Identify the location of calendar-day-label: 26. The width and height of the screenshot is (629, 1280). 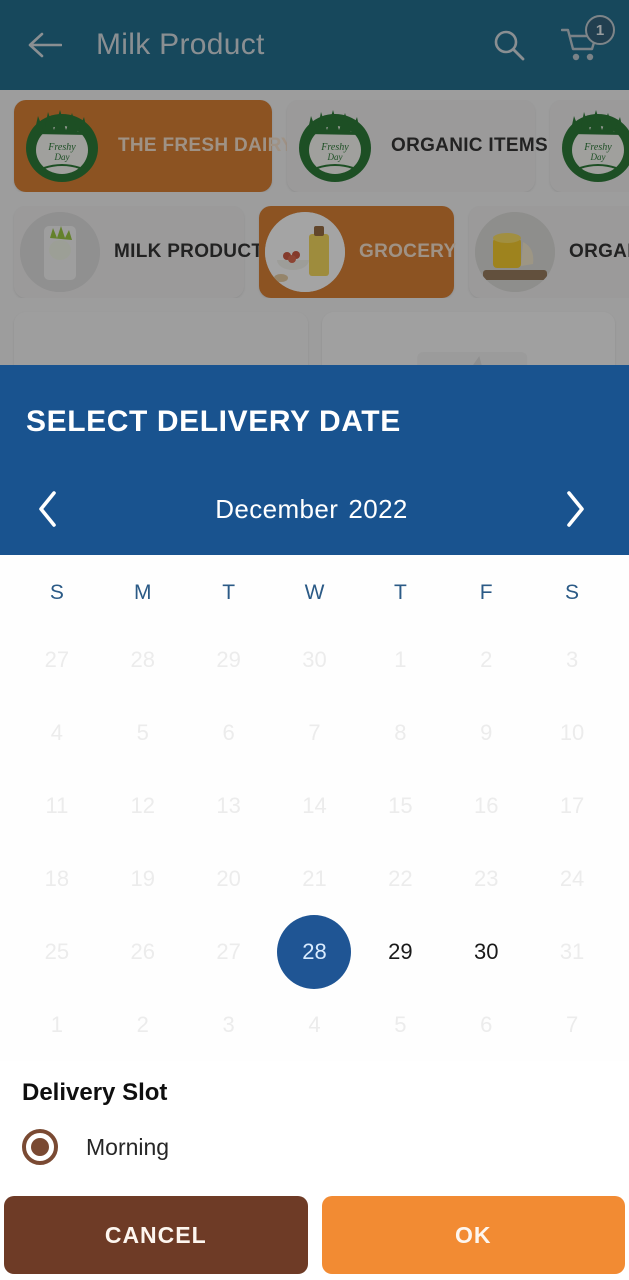
(142, 951).